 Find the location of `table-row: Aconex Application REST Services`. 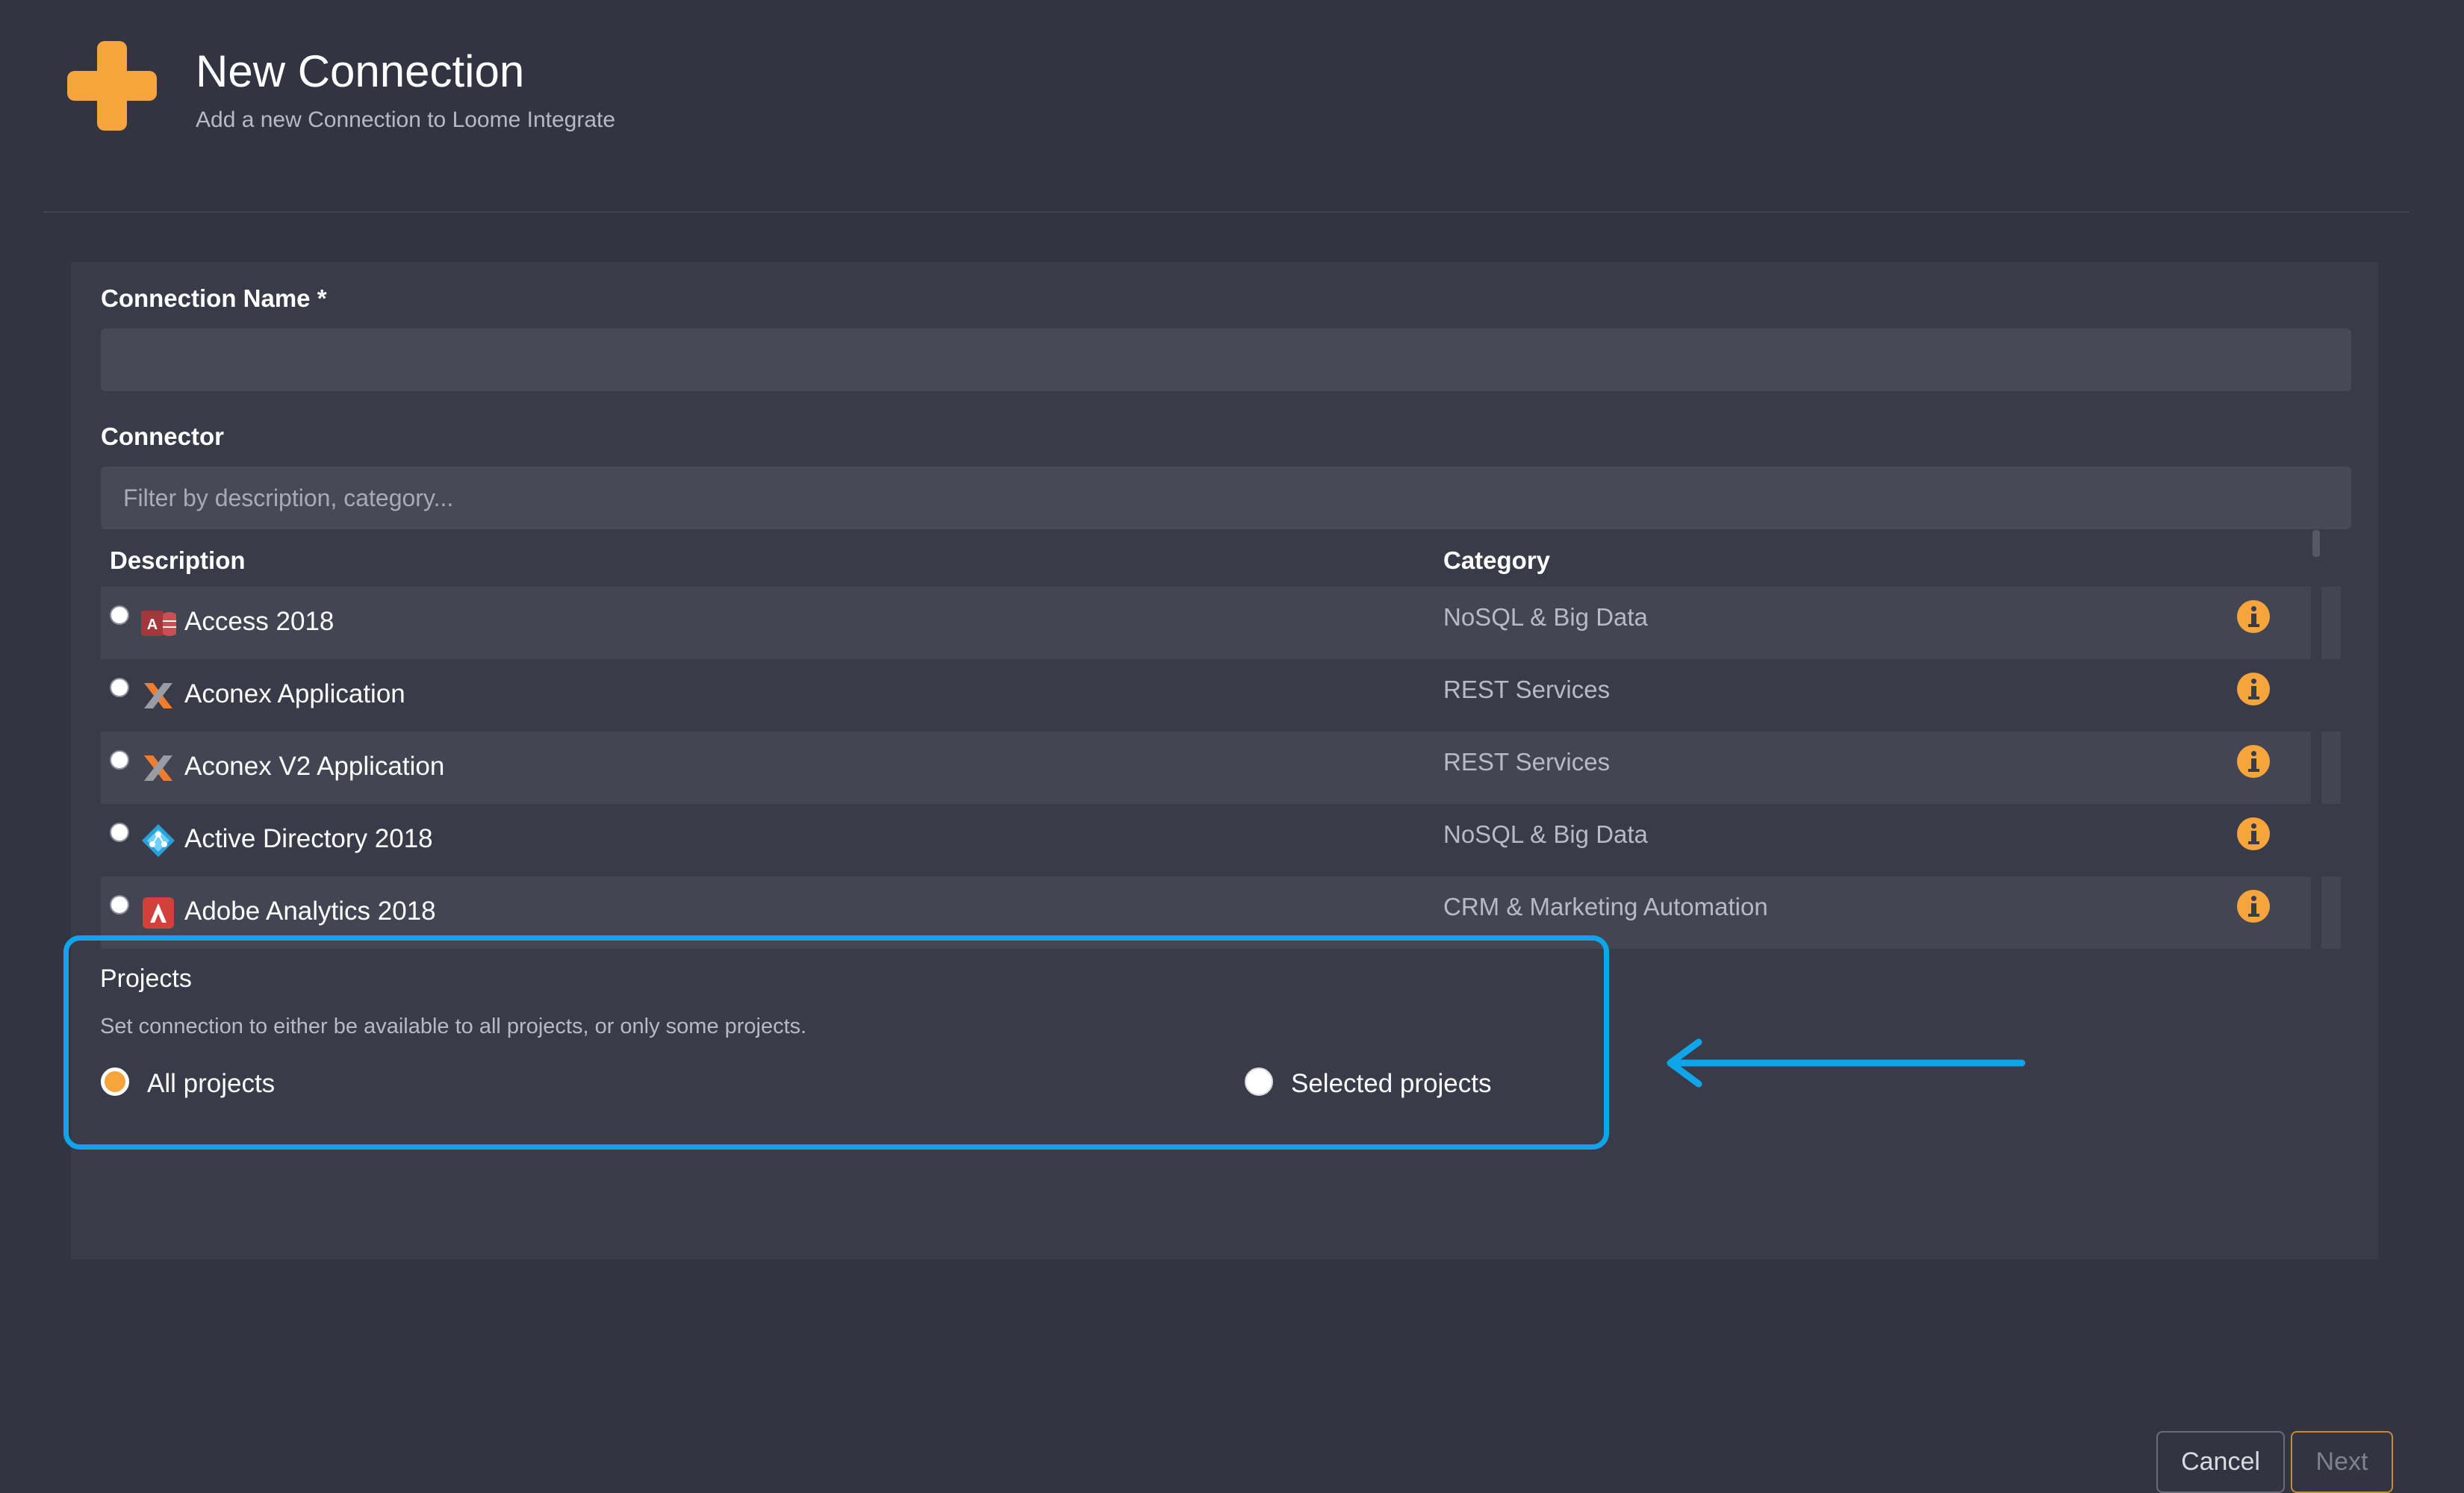

table-row: Aconex Application REST Services is located at coordinates (1221, 696).